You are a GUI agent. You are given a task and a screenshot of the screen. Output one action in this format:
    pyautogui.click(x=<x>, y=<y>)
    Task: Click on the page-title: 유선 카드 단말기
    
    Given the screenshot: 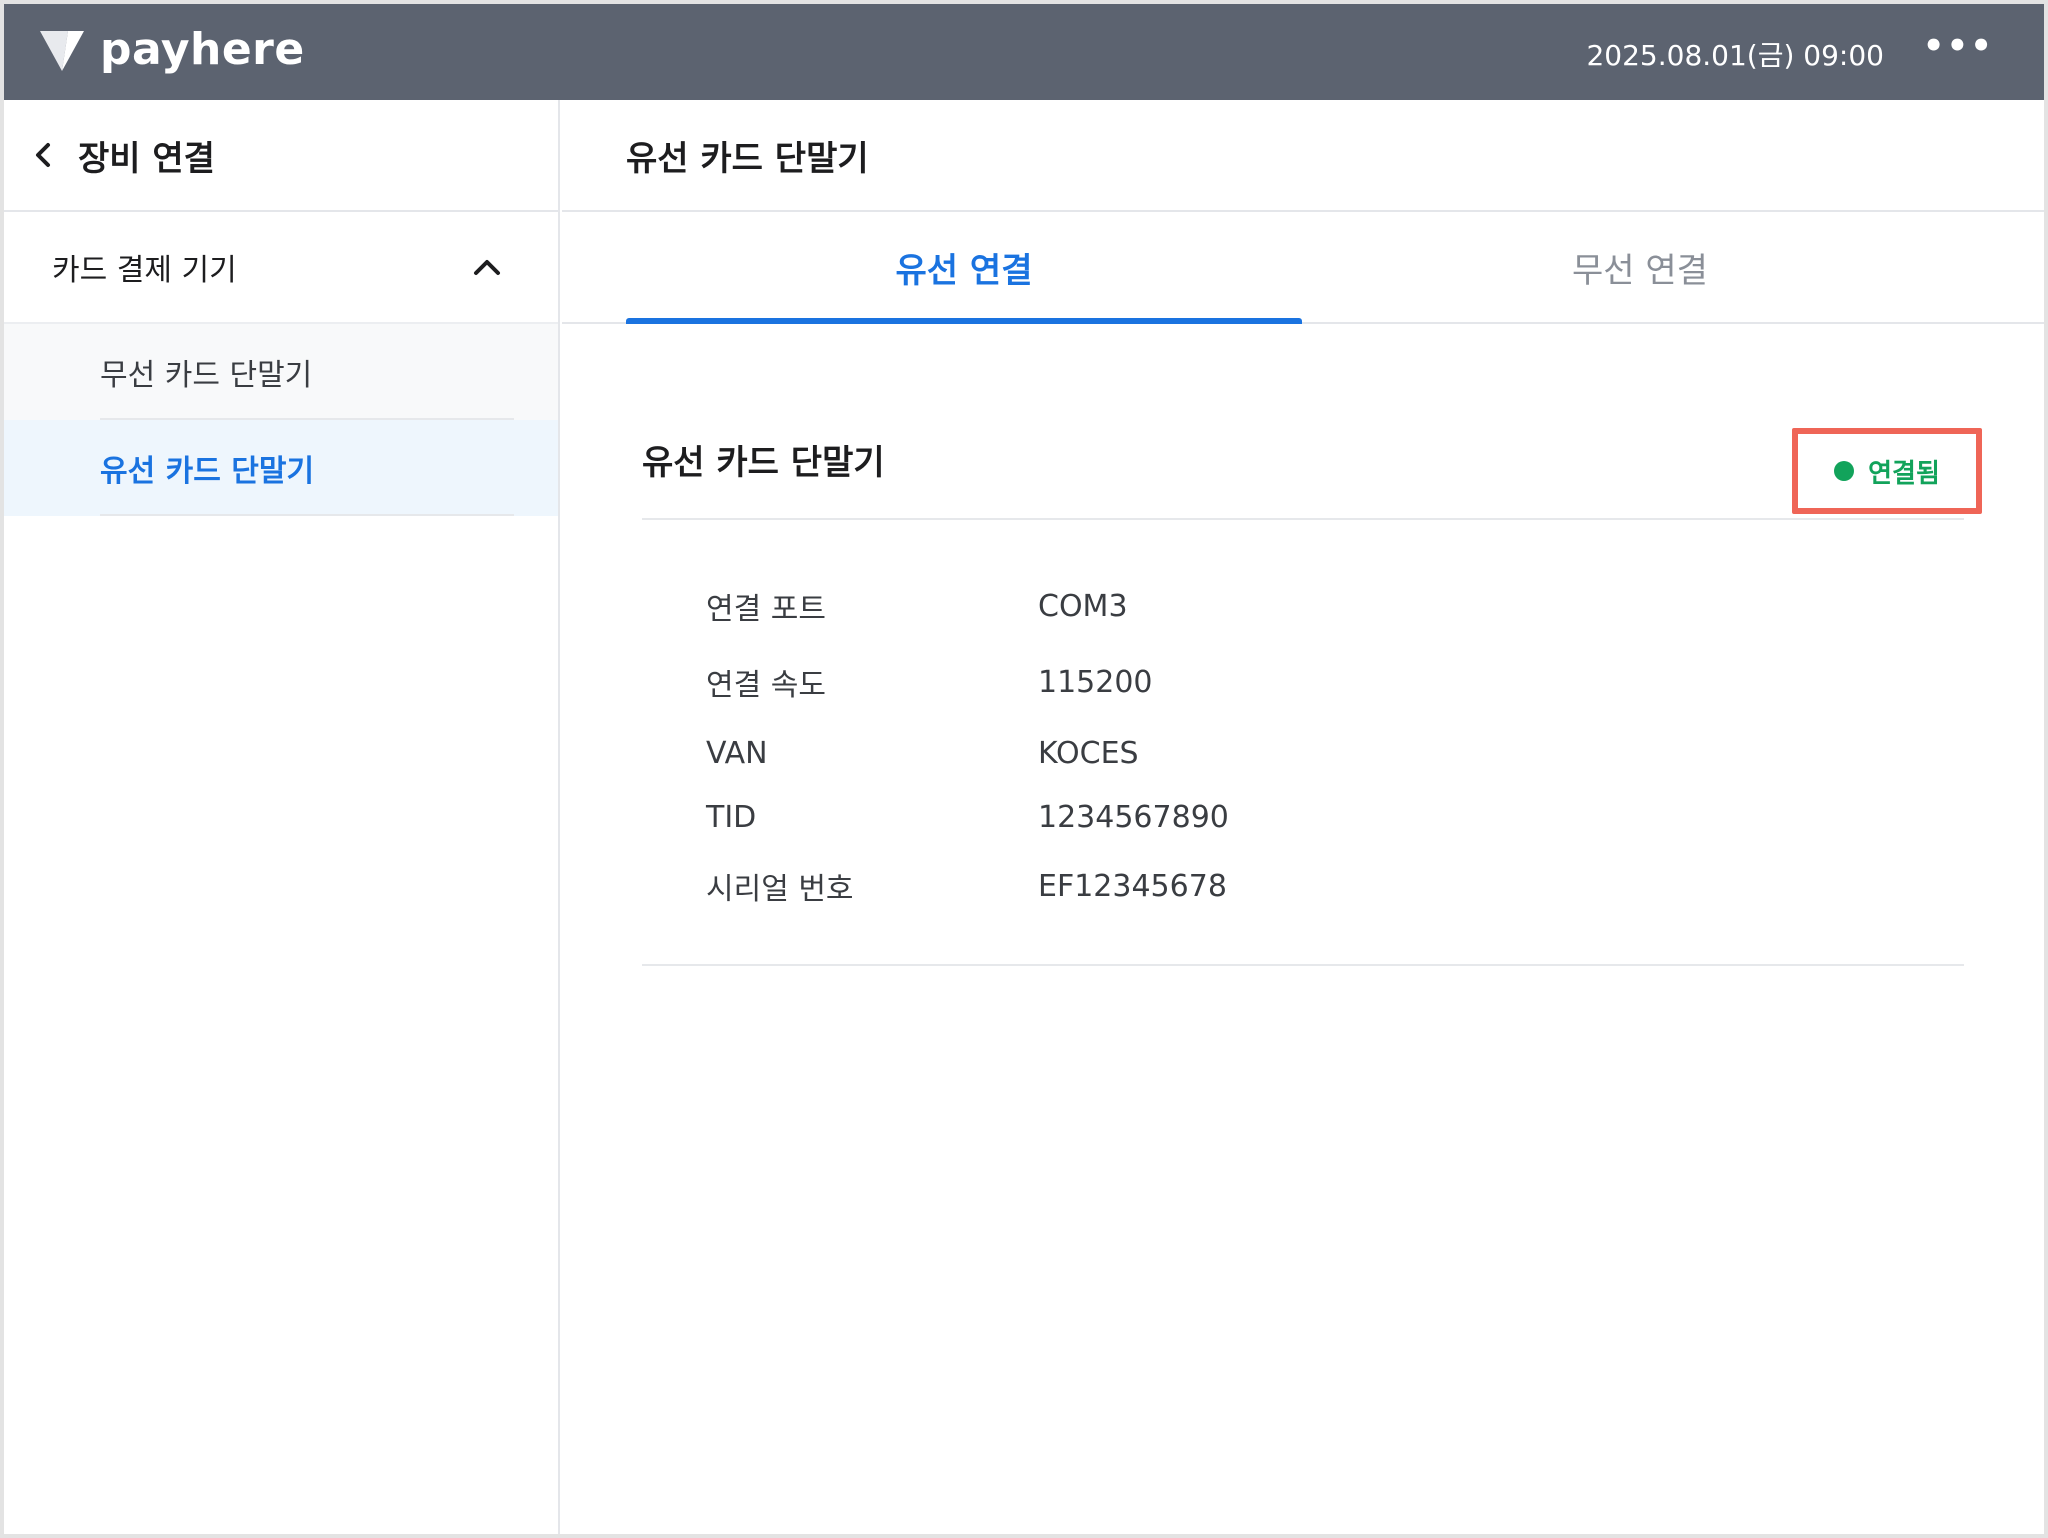 What is the action you would take?
    pyautogui.click(x=1303, y=156)
    